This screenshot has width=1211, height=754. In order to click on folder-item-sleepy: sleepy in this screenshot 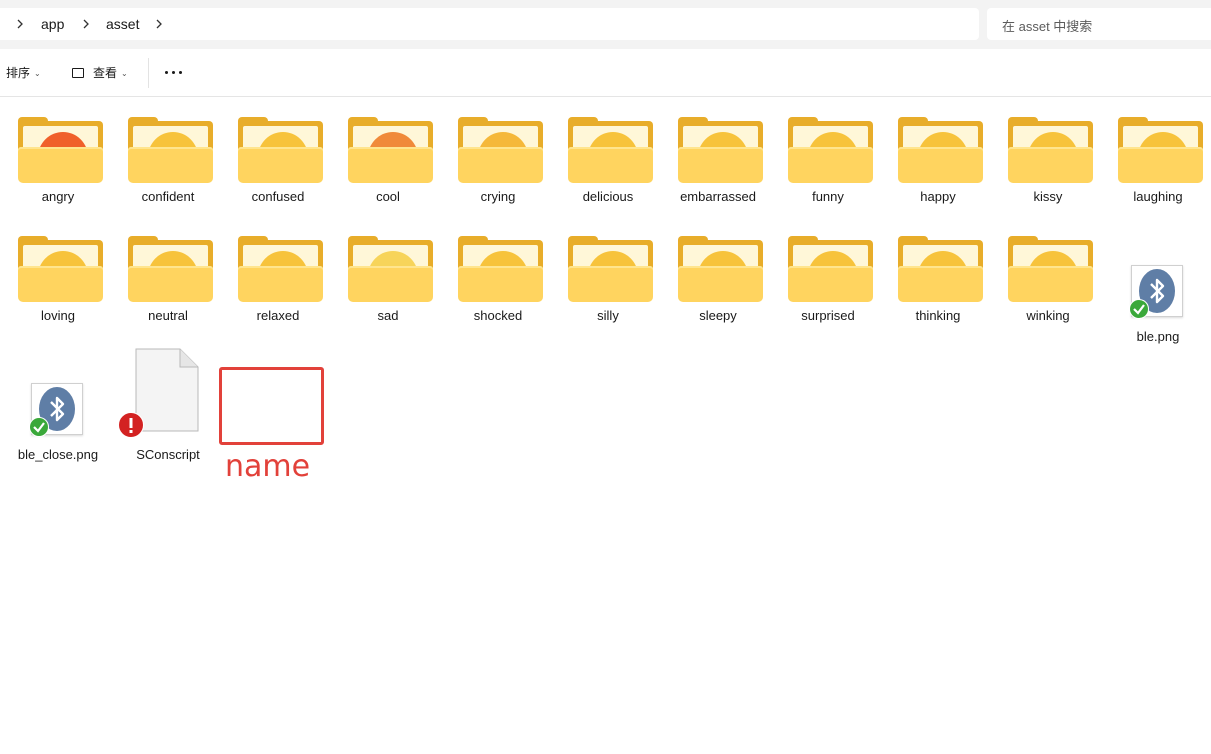, I will do `click(718, 273)`.